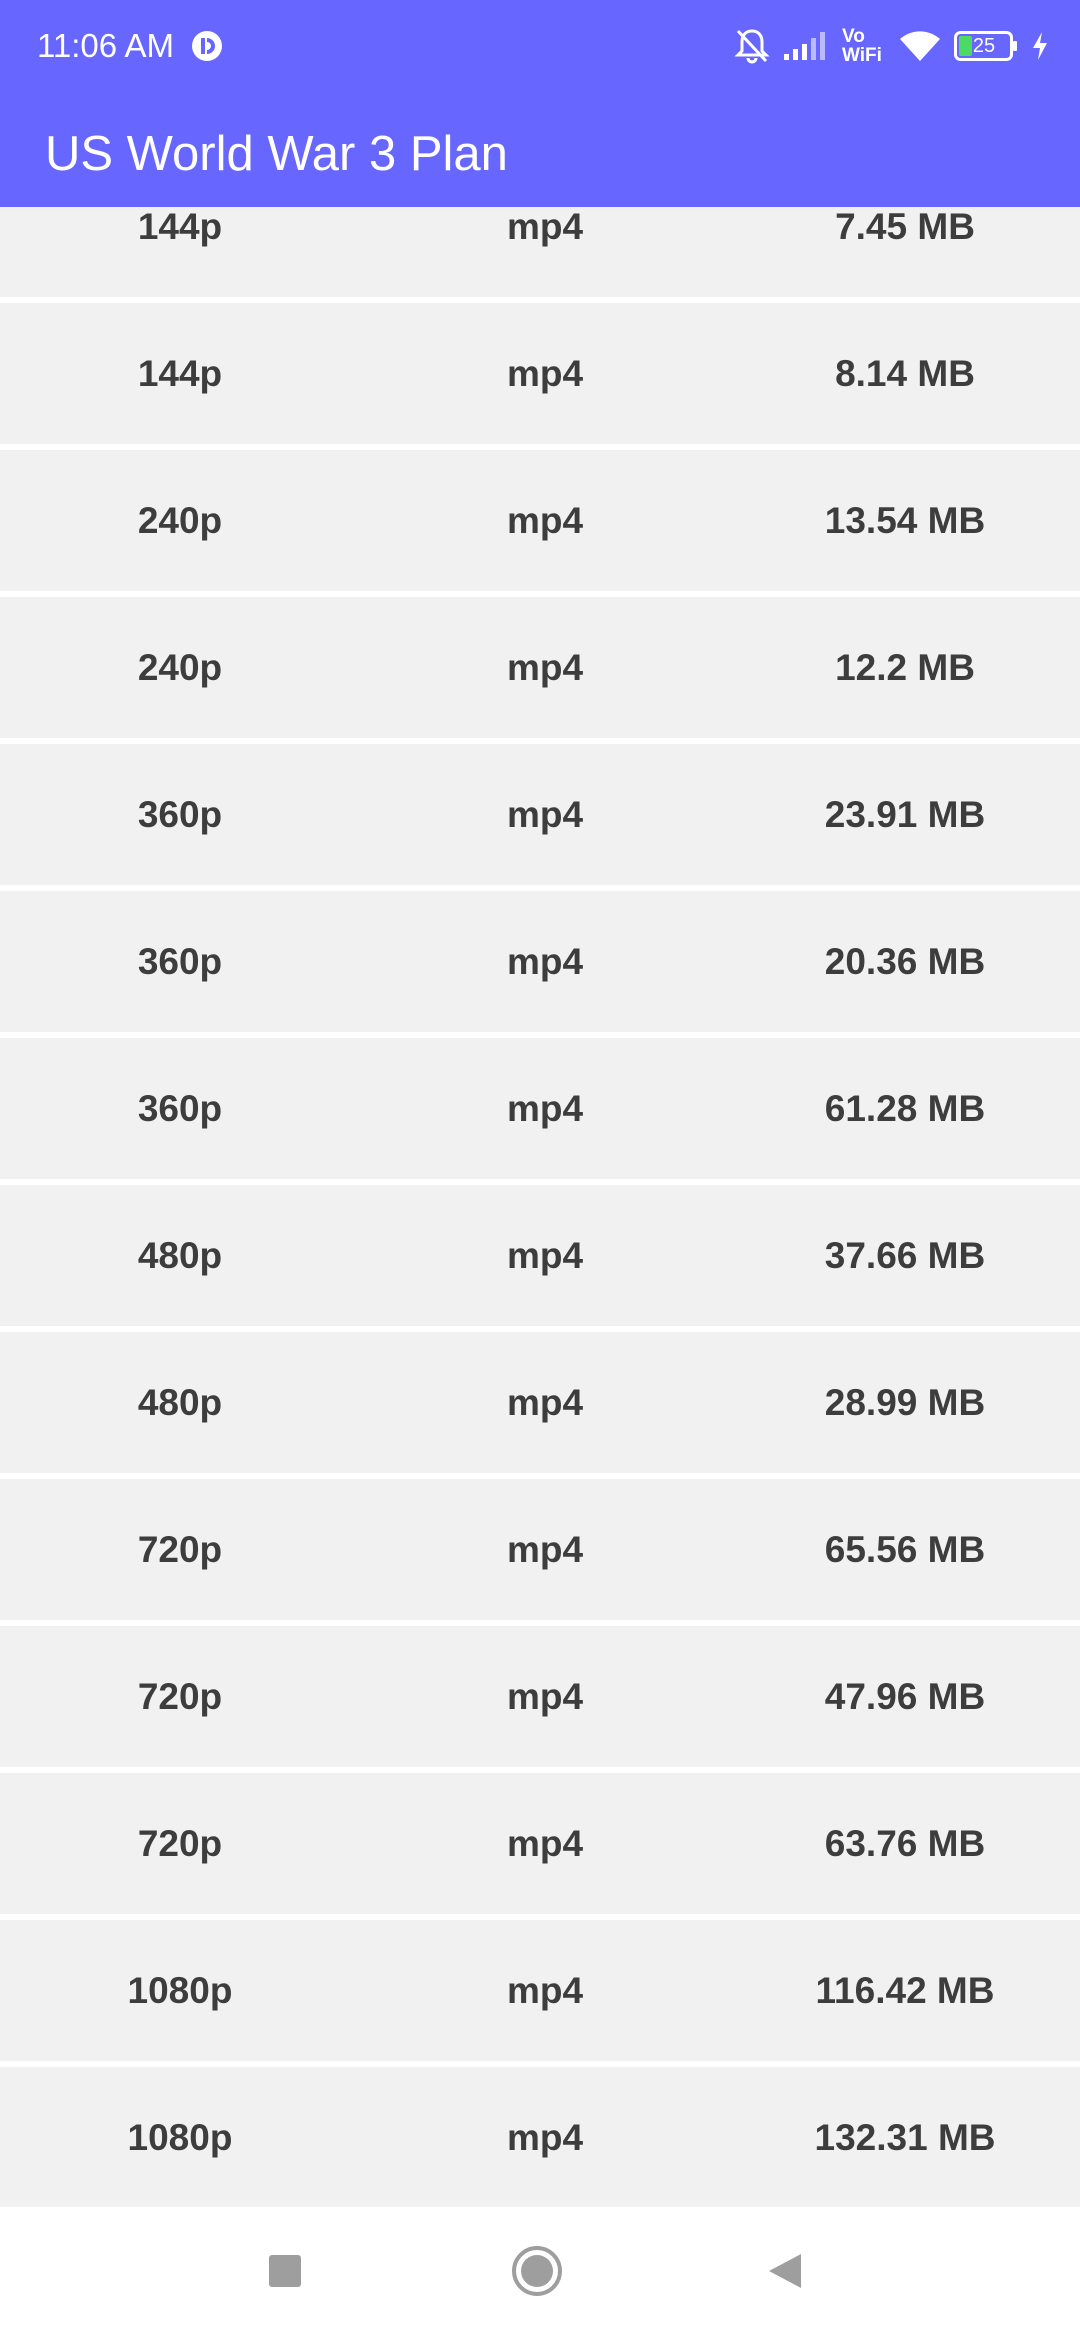 This screenshot has height=2340, width=1080. I want to click on size-label: 116.42 MB, so click(905, 1990).